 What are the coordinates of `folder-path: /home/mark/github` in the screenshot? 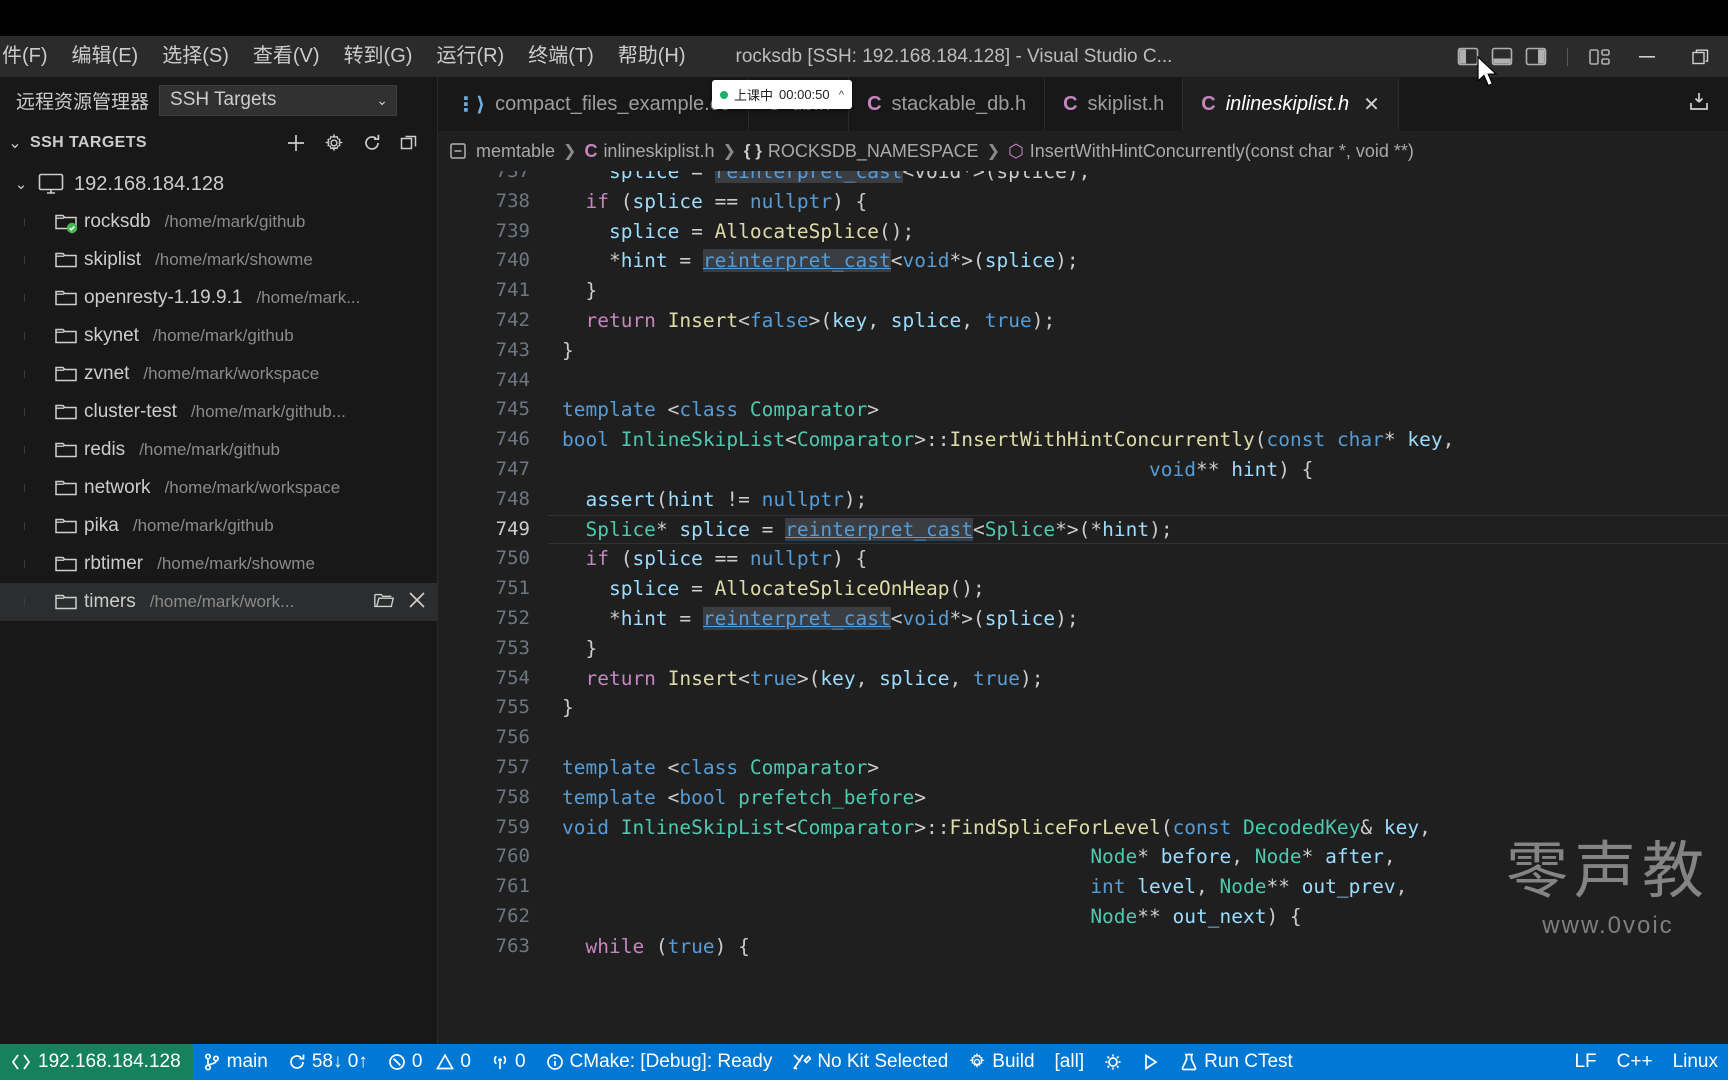 It's located at (209, 449).